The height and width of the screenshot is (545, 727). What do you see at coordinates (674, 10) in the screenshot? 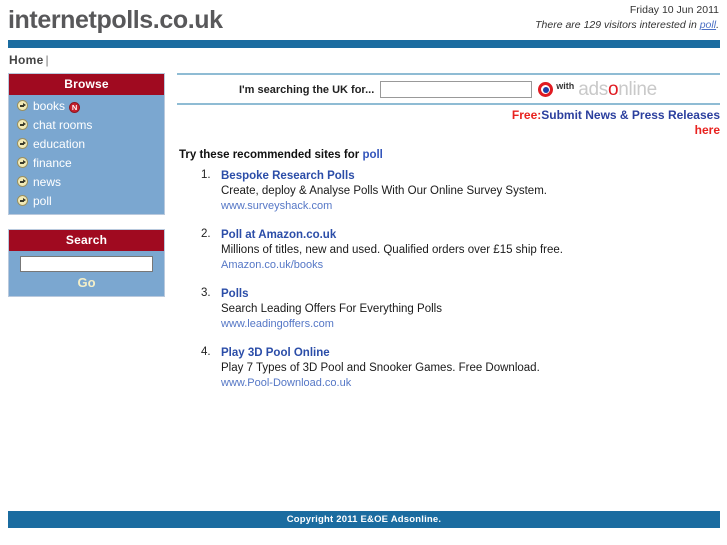
I see `current-date: Friday 10 Jun 2011` at bounding box center [674, 10].